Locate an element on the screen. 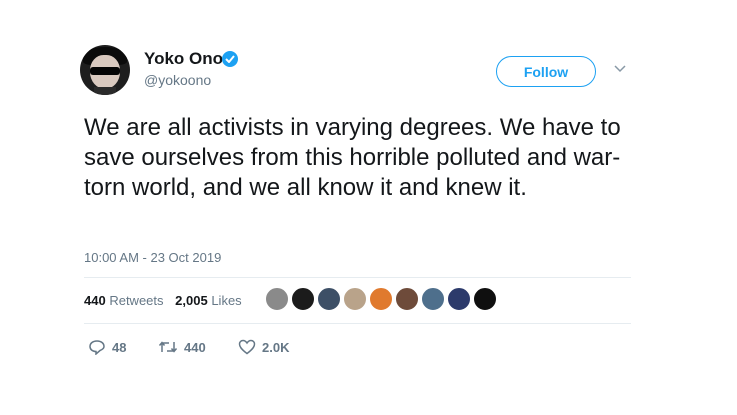  reply-count: 48 is located at coordinates (119, 347).